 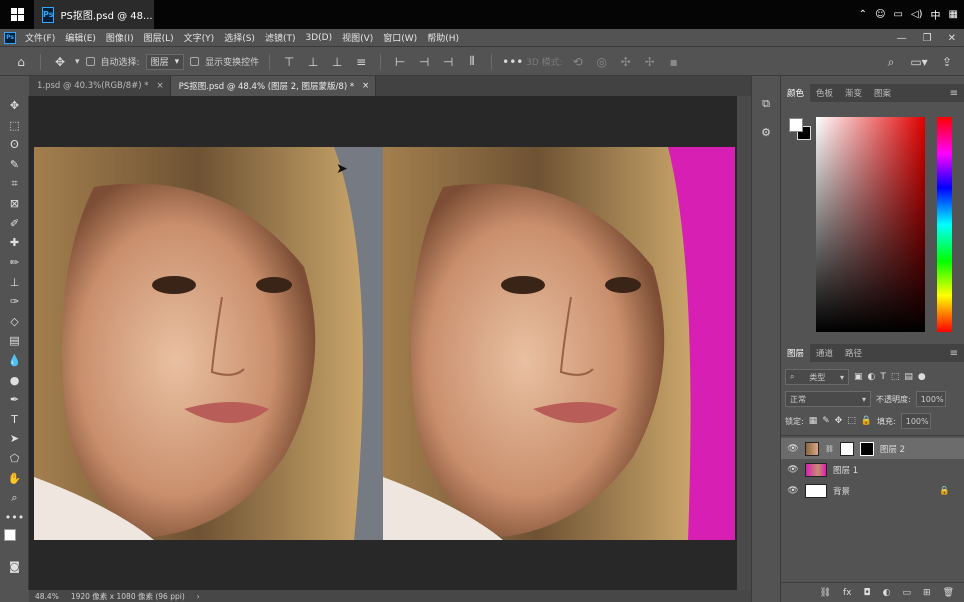 What do you see at coordinates (289, 62) in the screenshot?
I see `align-top-icon: ⊤` at bounding box center [289, 62].